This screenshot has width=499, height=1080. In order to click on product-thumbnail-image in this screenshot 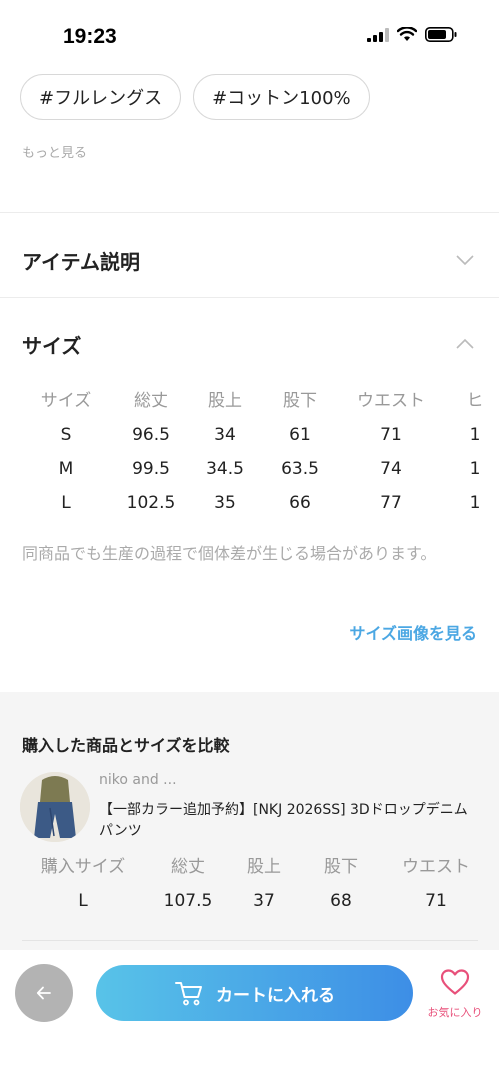, I will do `click(55, 807)`.